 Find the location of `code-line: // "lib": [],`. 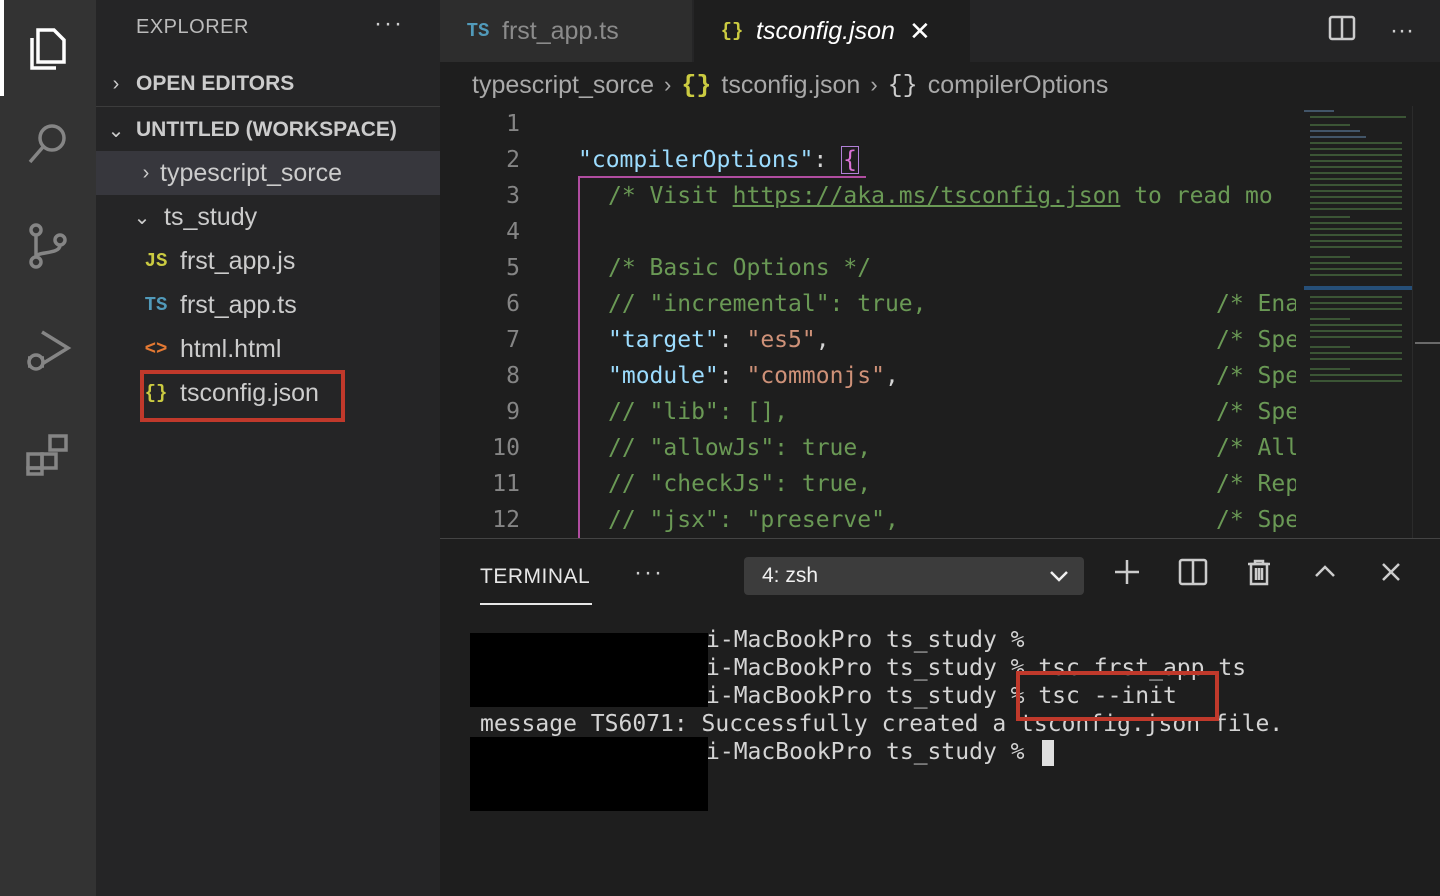

code-line: // "lib": [], is located at coordinates (698, 412).